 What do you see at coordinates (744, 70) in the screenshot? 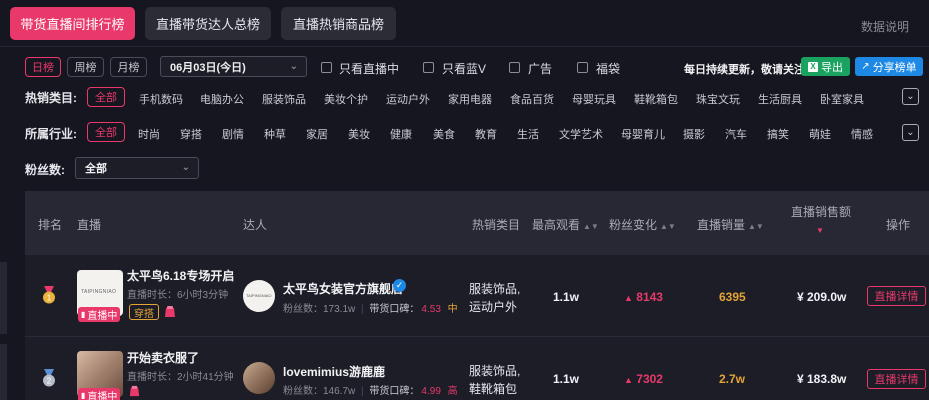
I see `update-note: 每日持续更新，敬请关注` at bounding box center [744, 70].